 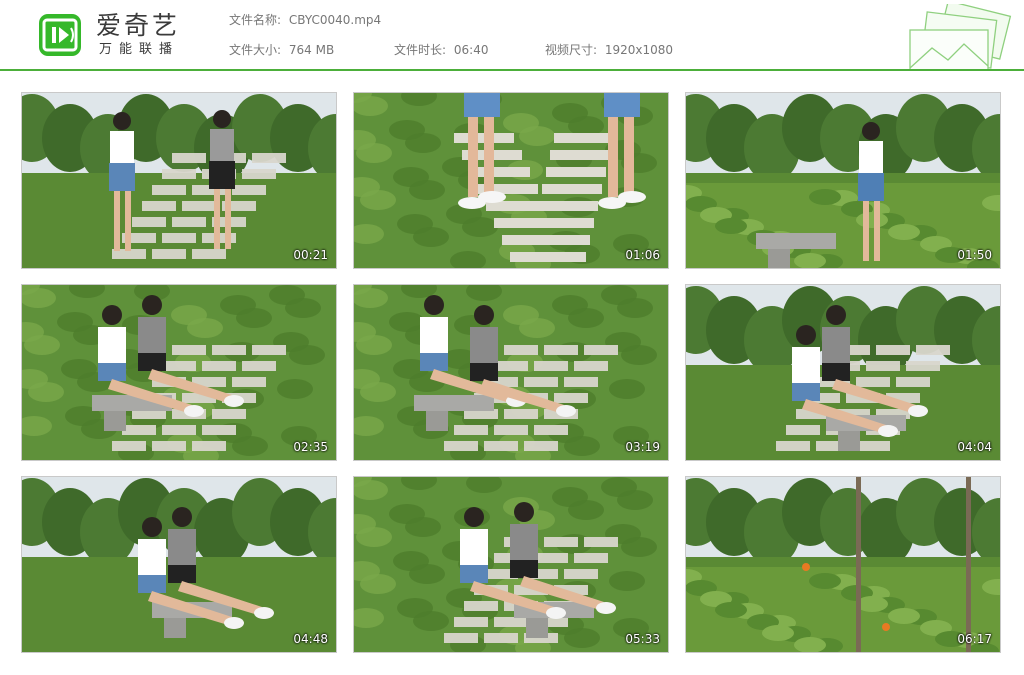 I want to click on file-name-row: 文件名称: CBYC0040.mp4, so click(x=305, y=20).